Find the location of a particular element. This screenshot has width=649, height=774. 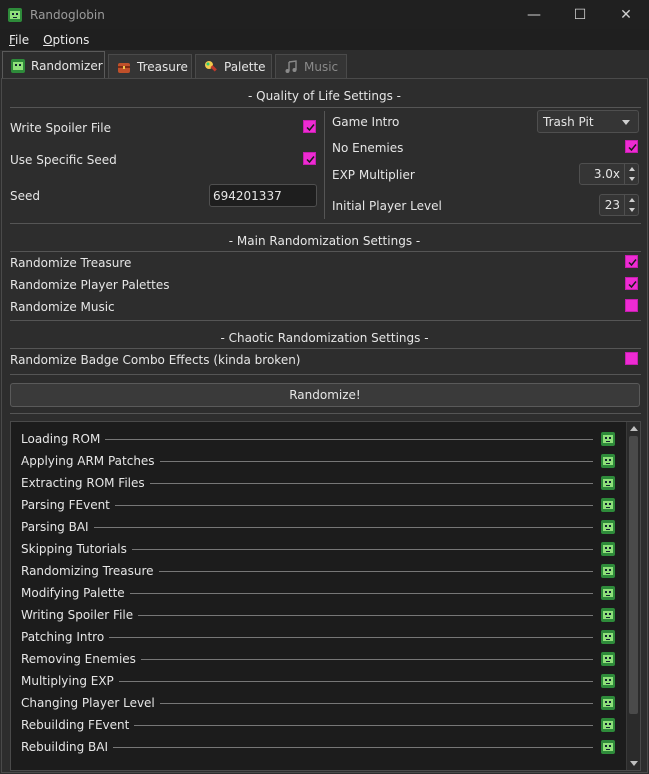

log-row: Rebuilding BAI is located at coordinates (318, 747).